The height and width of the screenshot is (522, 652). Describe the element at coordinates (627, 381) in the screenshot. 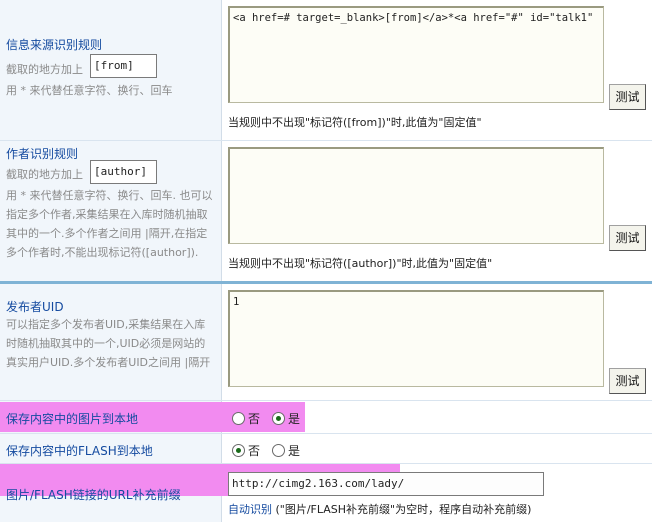

I see `uid-test-button: 测试` at that location.